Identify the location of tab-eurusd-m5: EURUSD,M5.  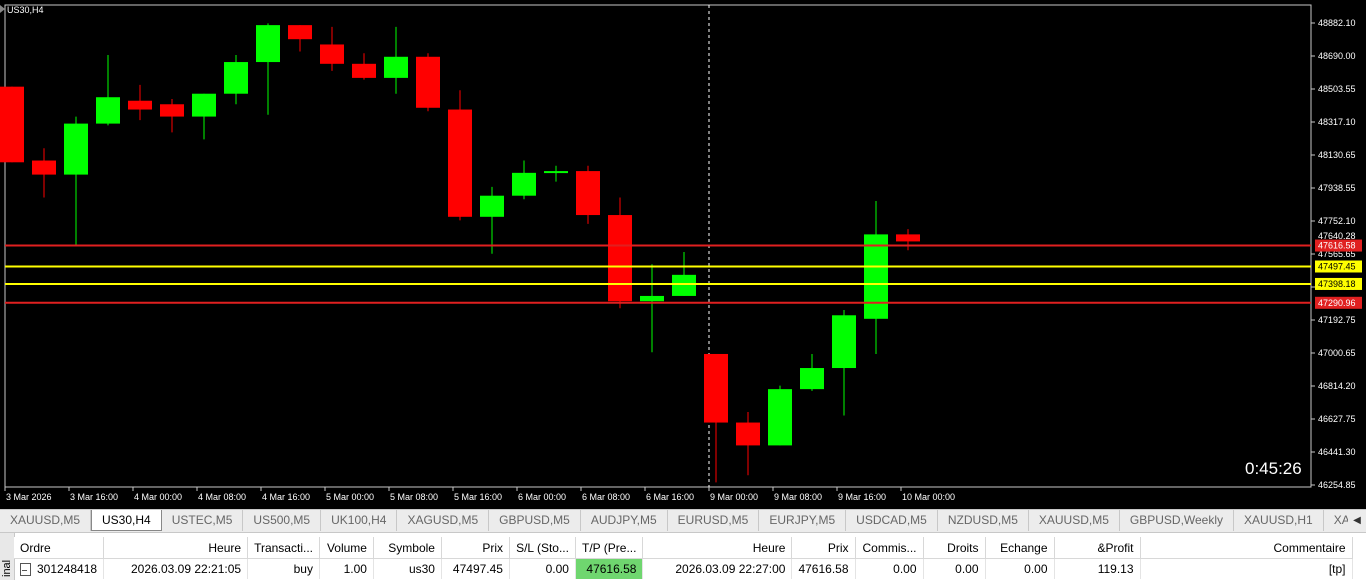
(714, 520).